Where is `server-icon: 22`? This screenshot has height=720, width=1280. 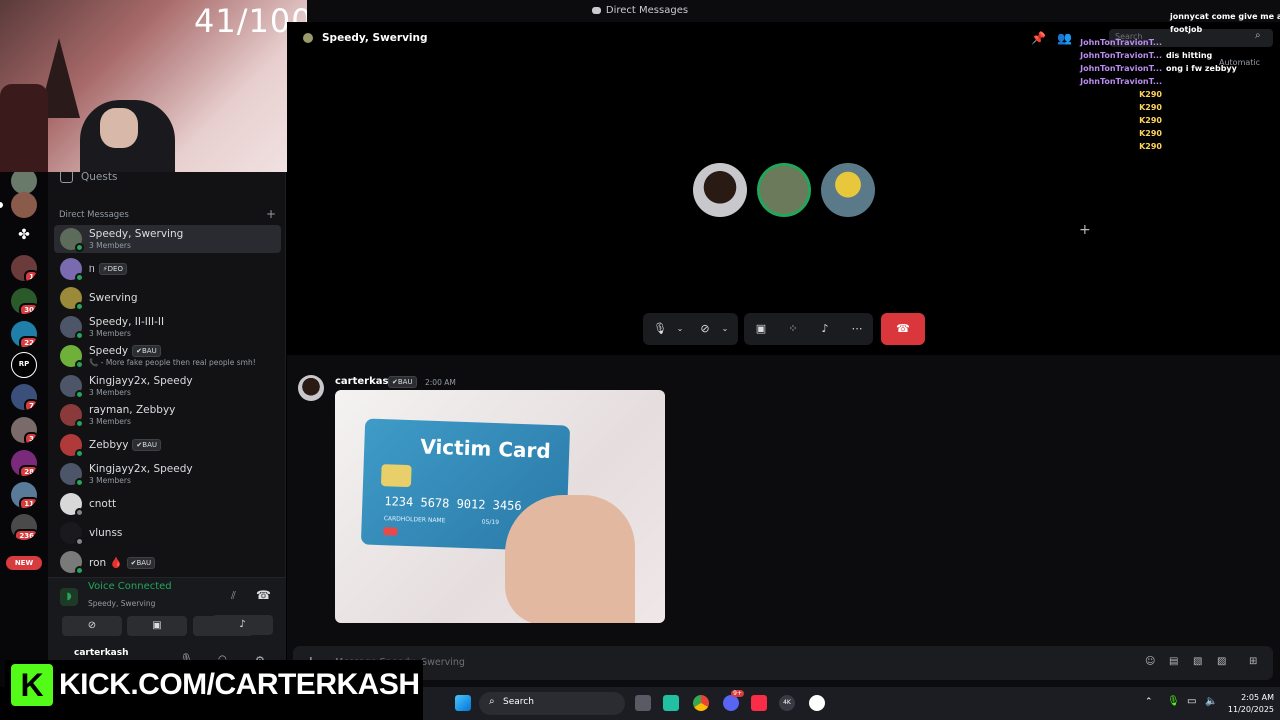 server-icon: 22 is located at coordinates (24, 334).